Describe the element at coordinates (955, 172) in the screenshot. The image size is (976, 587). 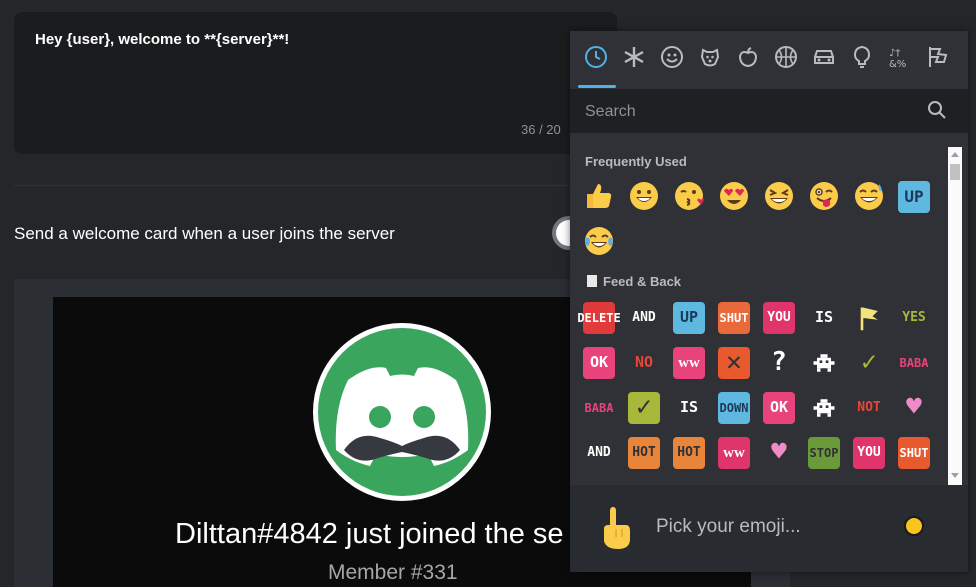
I see `scroll-thumb` at that location.